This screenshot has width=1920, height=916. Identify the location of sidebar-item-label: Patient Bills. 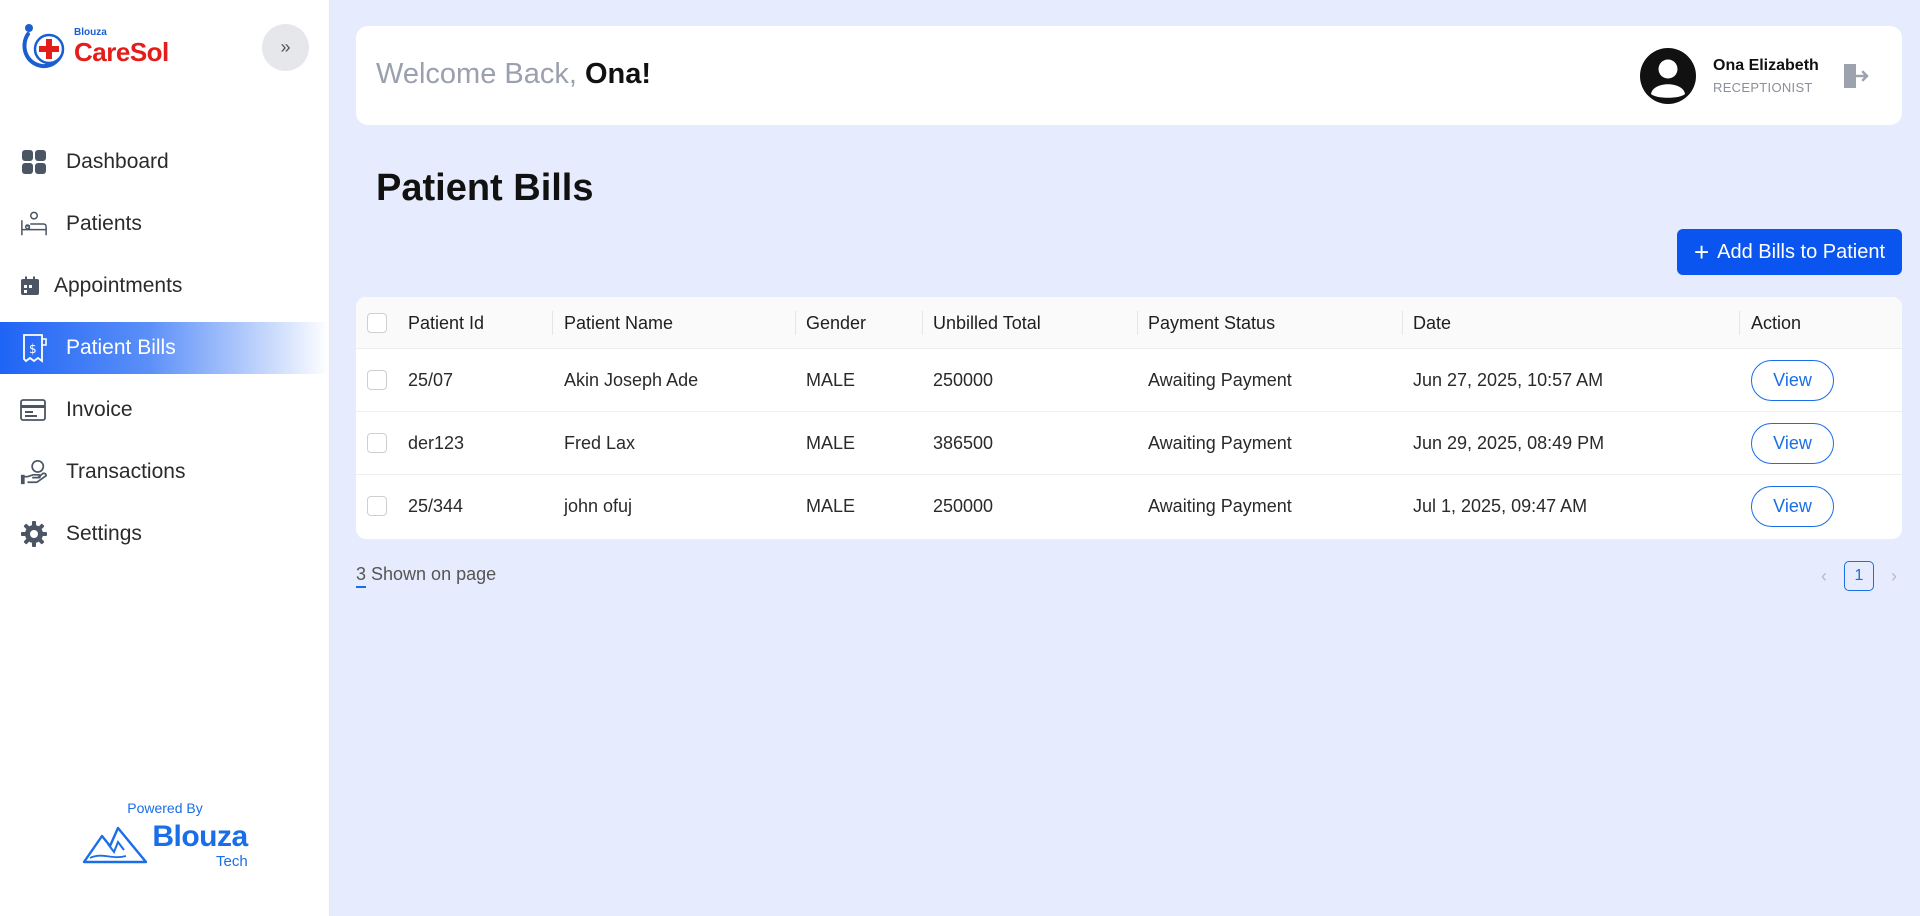
(121, 347).